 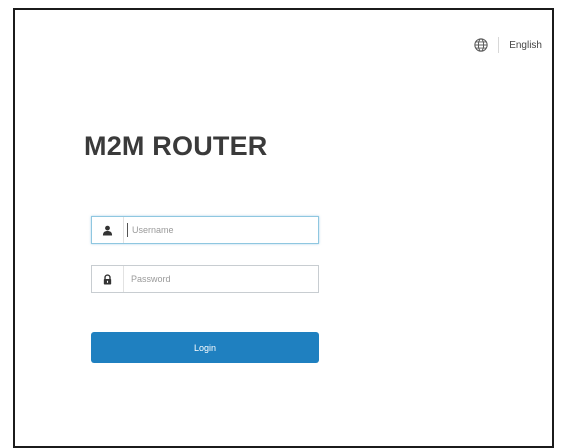 What do you see at coordinates (508, 45) in the screenshot?
I see `language-selector: English` at bounding box center [508, 45].